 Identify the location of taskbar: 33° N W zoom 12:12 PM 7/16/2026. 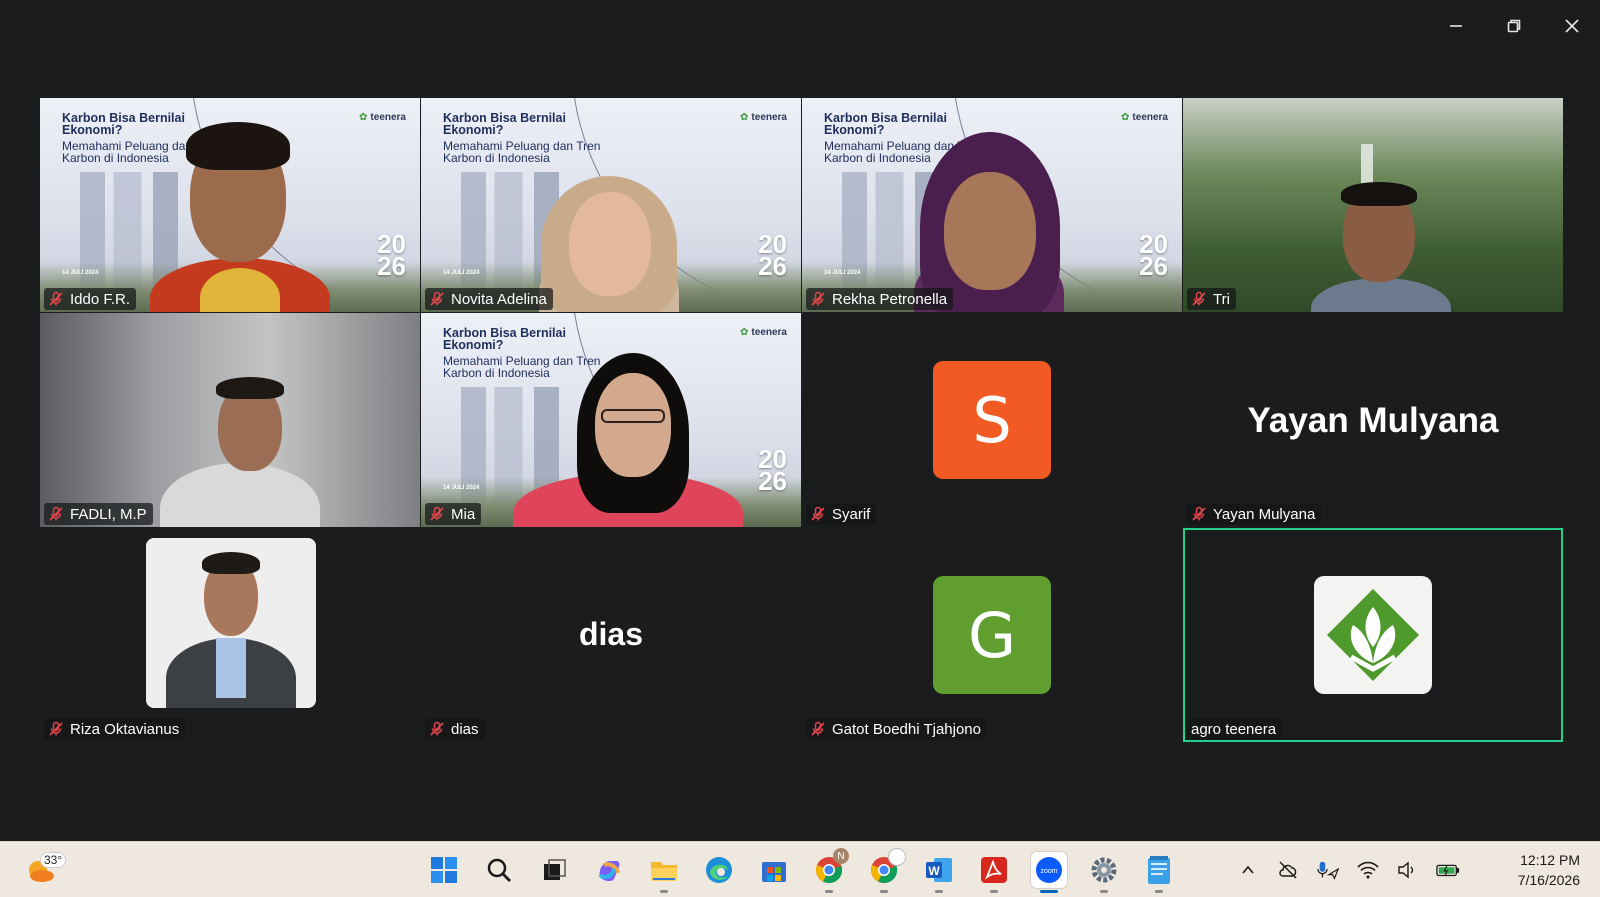
(800, 869).